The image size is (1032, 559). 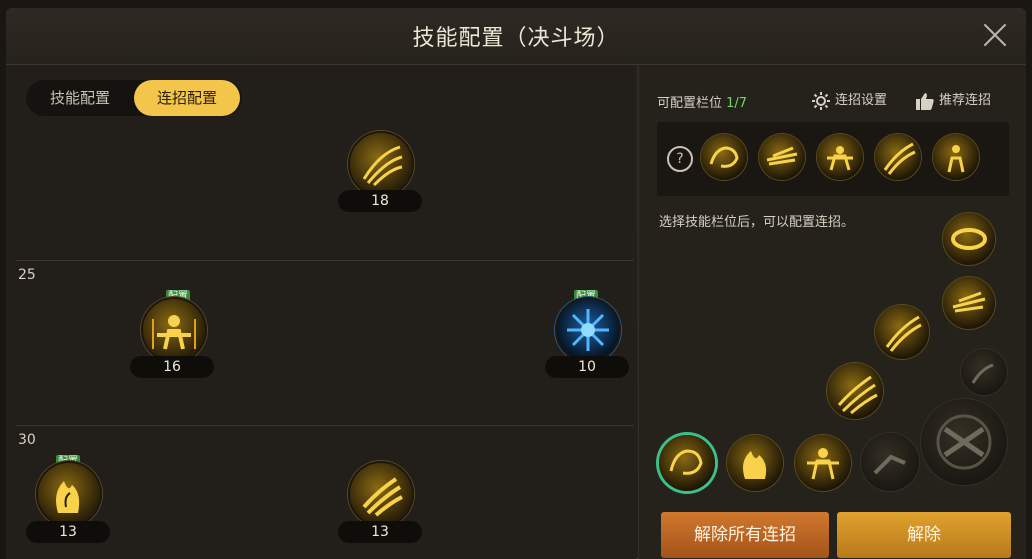 What do you see at coordinates (995, 35) in the screenshot?
I see `close-icon` at bounding box center [995, 35].